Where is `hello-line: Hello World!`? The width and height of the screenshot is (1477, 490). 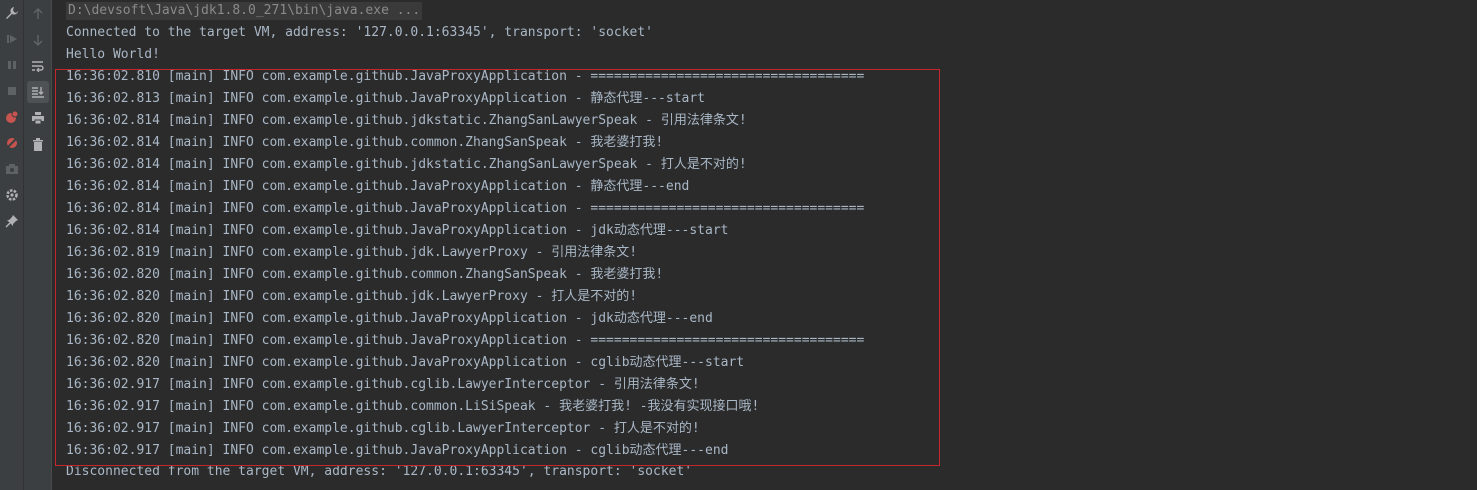
hello-line: Hello World! is located at coordinates (113, 54).